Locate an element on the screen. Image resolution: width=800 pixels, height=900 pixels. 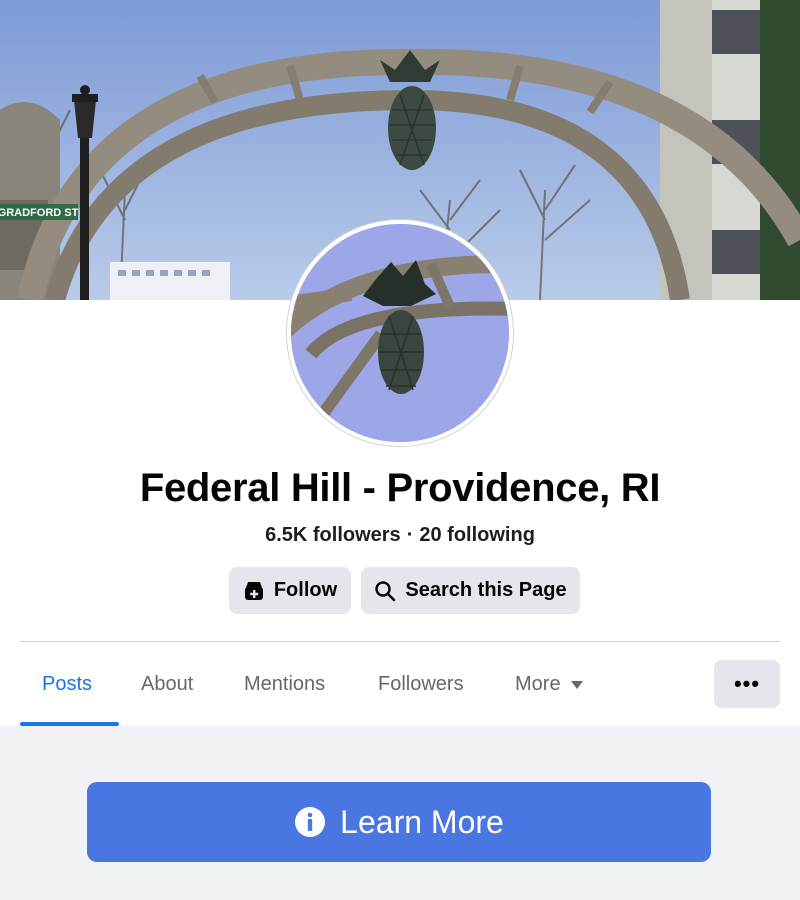
tab-label: Followers is located at coordinates (421, 683).